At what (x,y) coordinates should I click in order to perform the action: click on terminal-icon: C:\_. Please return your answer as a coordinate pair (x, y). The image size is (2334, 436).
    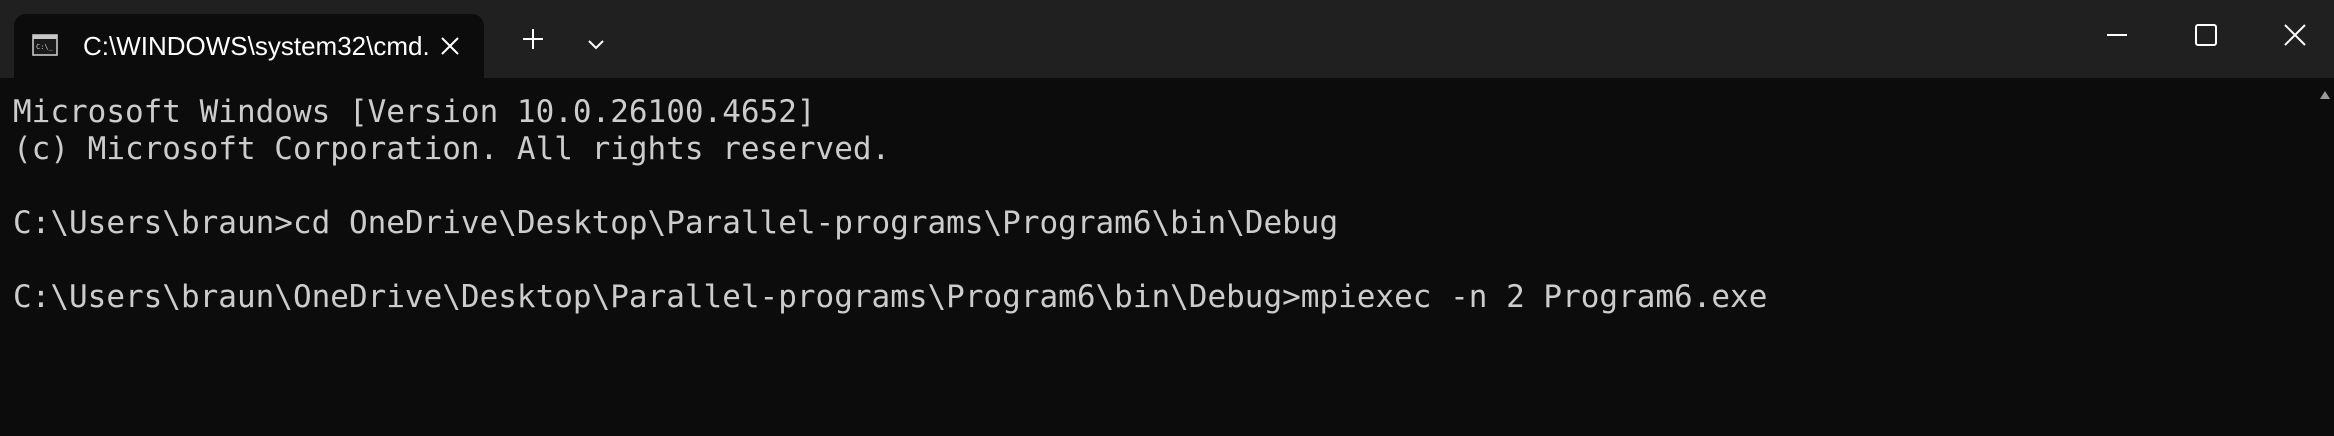
    Looking at the image, I should click on (45, 45).